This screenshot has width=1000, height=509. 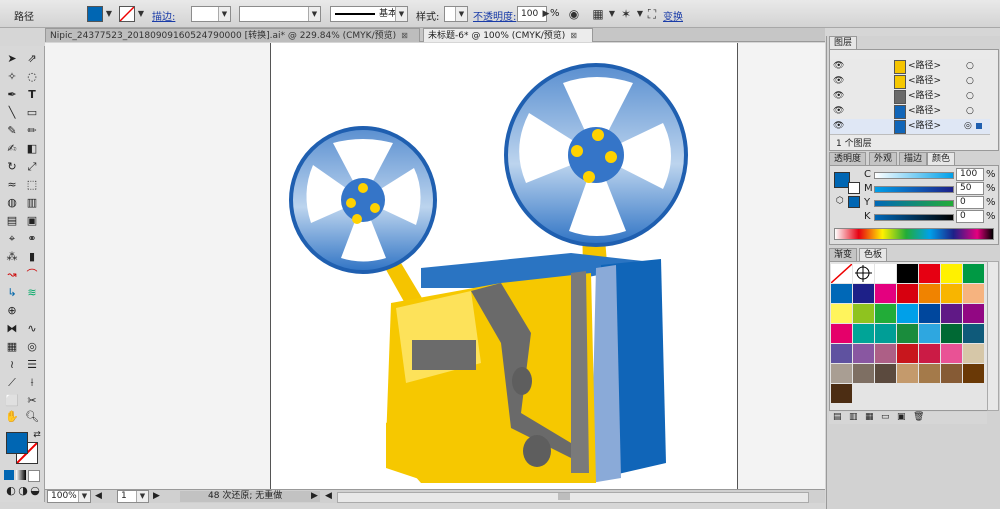 What do you see at coordinates (12, 311) in the screenshot?
I see `crosshair-tool-icon: ⊕` at bounding box center [12, 311].